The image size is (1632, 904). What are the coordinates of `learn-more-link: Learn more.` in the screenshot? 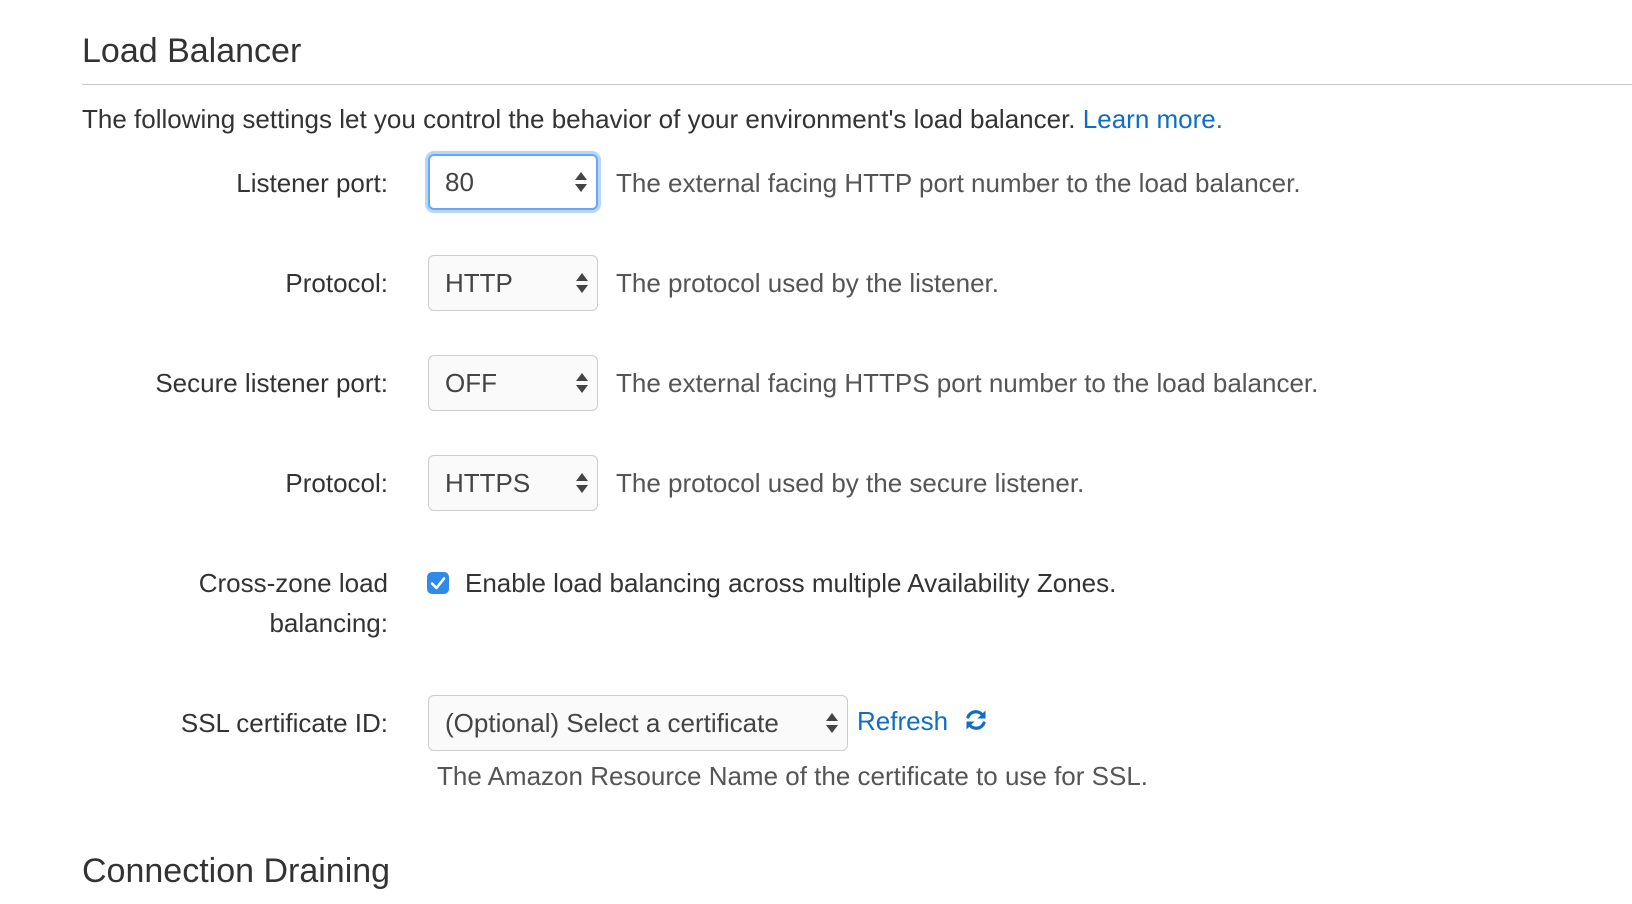 It's located at (1153, 119).